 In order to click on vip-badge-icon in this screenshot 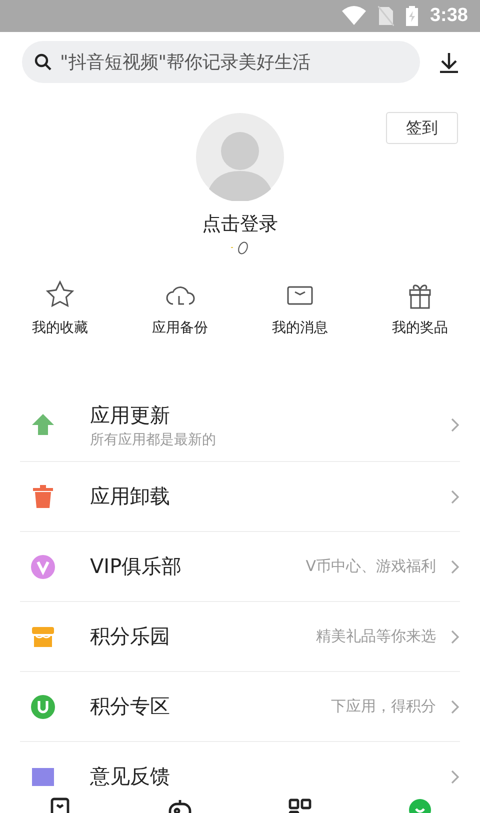, I will do `click(43, 567)`.